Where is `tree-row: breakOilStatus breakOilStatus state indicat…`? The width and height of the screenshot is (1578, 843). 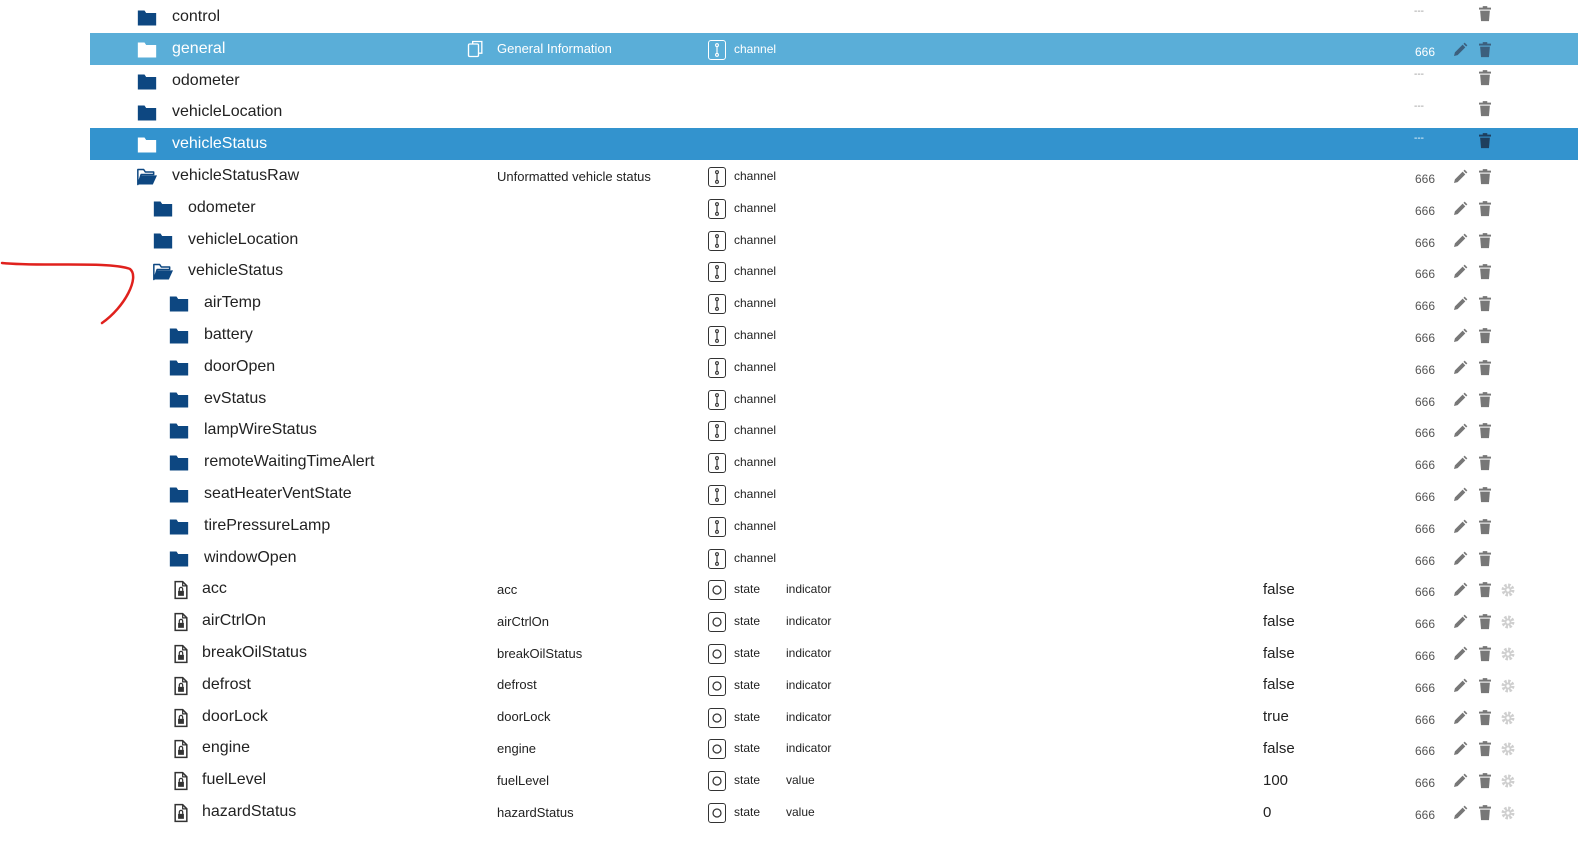 tree-row: breakOilStatus breakOilStatus state indicat… is located at coordinates (834, 653).